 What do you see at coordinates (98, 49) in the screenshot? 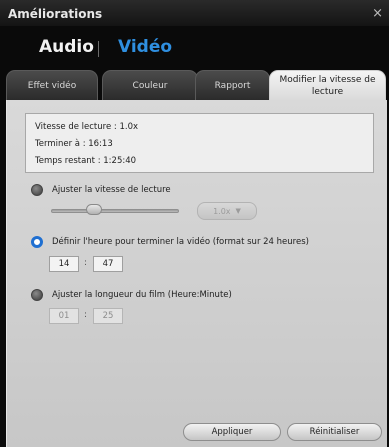
I see `mode-separator` at bounding box center [98, 49].